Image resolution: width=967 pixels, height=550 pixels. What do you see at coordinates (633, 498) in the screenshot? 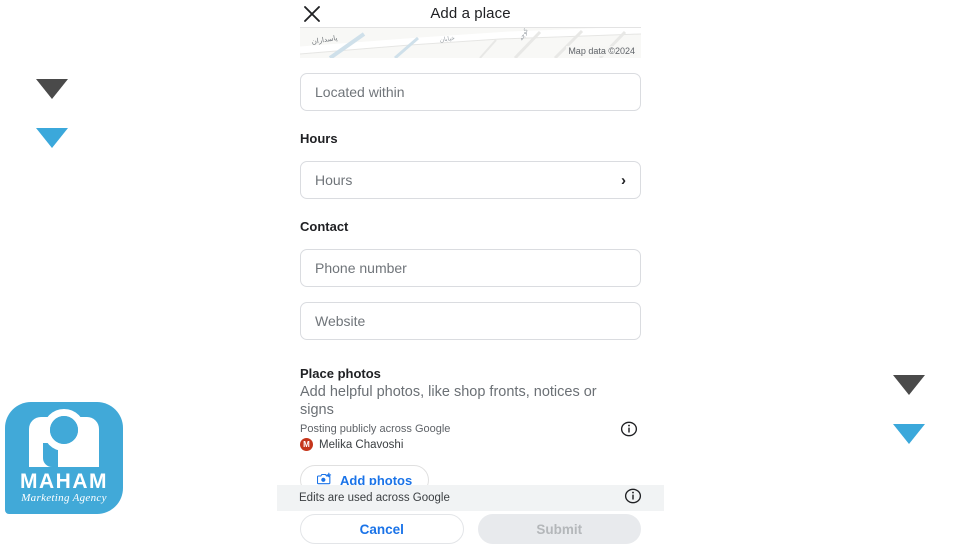
I see `info-icon-edits` at bounding box center [633, 498].